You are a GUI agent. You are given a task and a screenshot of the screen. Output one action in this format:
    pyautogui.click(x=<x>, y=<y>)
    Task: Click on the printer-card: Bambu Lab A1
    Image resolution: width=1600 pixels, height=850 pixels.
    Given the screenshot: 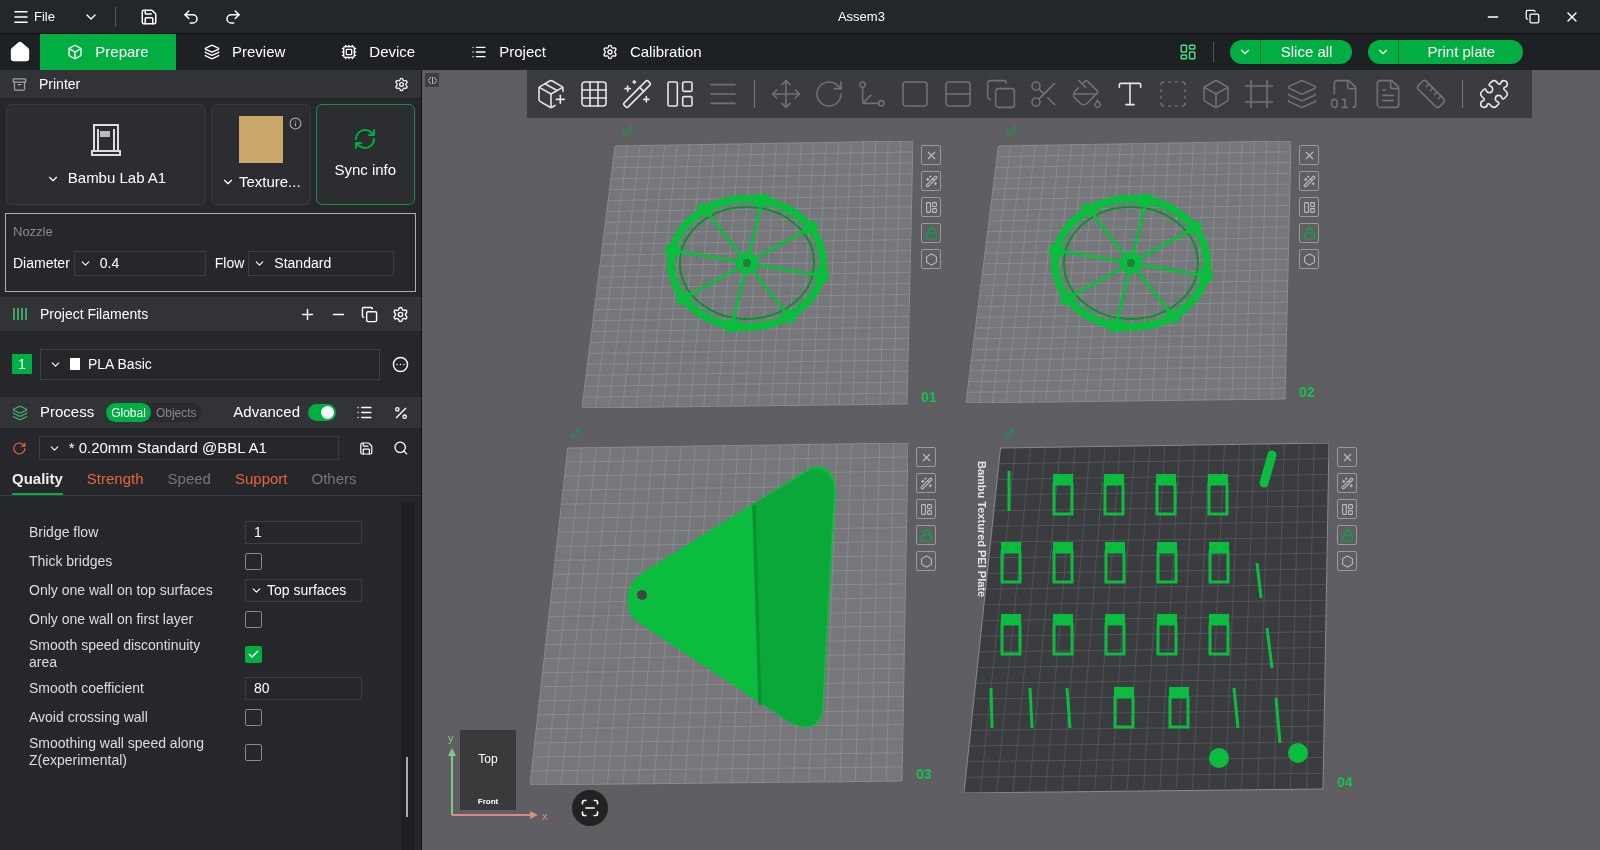 What is the action you would take?
    pyautogui.click(x=106, y=154)
    